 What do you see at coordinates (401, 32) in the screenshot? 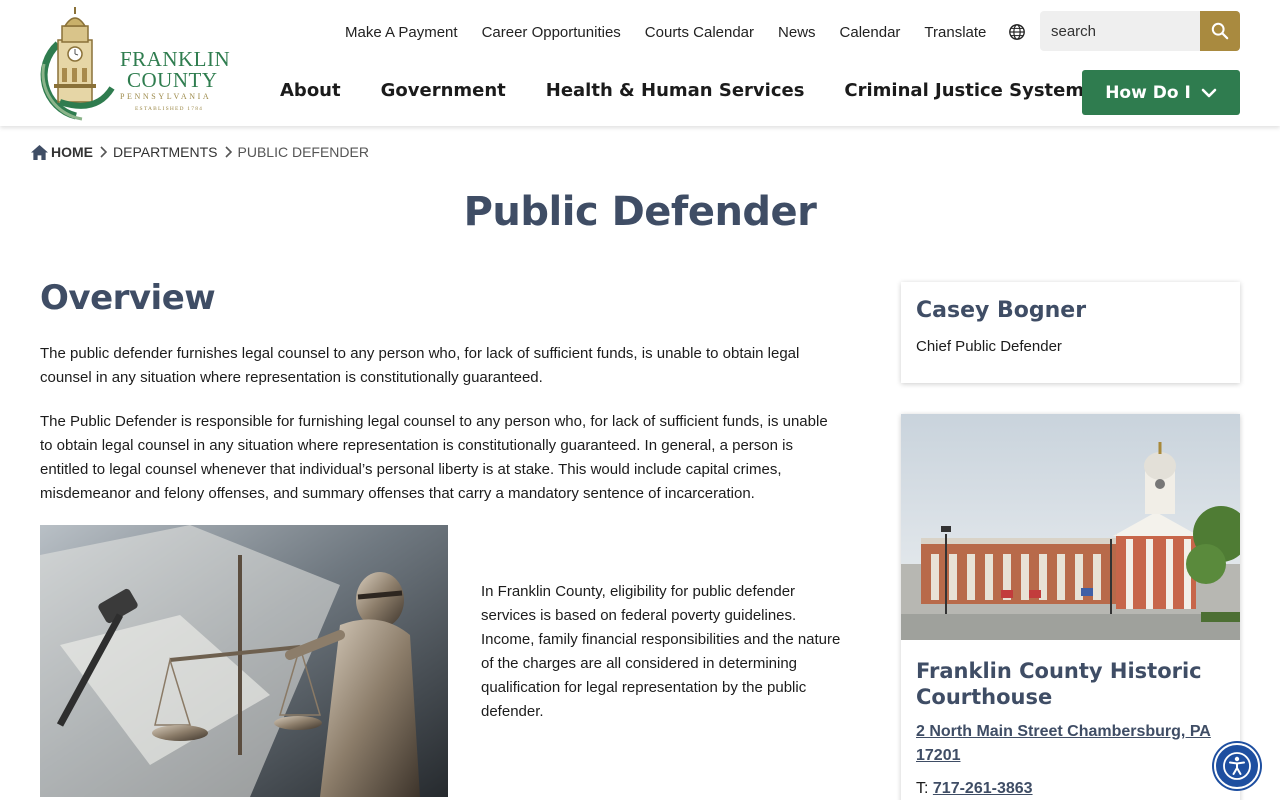
I see `util-link-make-payment: Make A Payment` at bounding box center [401, 32].